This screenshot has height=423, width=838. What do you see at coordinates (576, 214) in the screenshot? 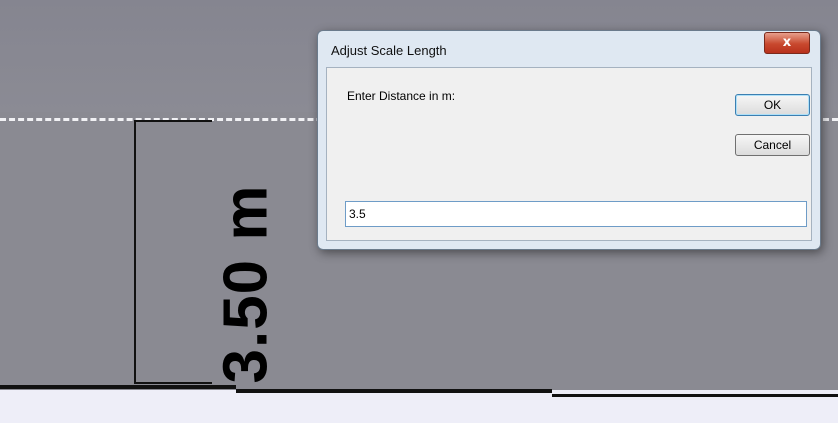
I see `distance-input` at bounding box center [576, 214].